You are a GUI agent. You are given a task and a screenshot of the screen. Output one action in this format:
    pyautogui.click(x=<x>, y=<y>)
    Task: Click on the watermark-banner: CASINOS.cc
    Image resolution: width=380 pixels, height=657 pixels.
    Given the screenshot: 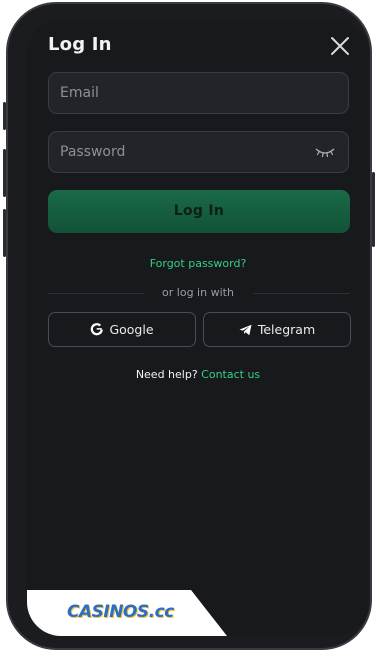 What is the action you would take?
    pyautogui.click(x=127, y=613)
    